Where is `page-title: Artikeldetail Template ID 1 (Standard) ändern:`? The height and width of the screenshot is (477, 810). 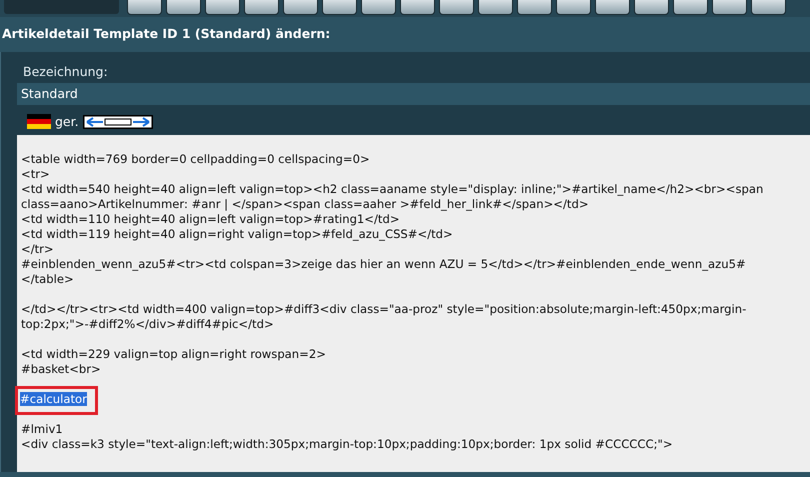
page-title: Artikeldetail Template ID 1 (Standard) ändern: is located at coordinates (166, 34).